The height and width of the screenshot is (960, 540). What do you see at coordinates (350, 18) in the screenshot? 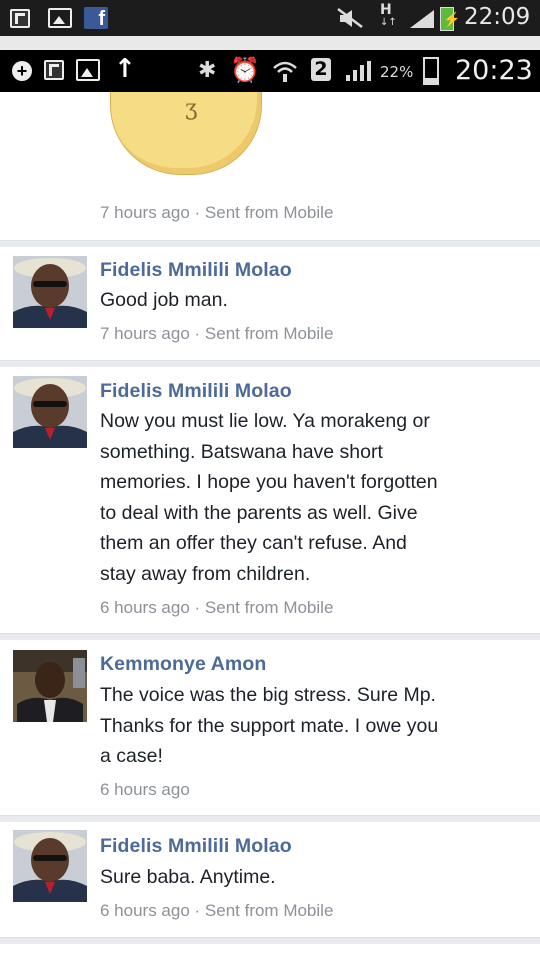
I see `mute-icon` at bounding box center [350, 18].